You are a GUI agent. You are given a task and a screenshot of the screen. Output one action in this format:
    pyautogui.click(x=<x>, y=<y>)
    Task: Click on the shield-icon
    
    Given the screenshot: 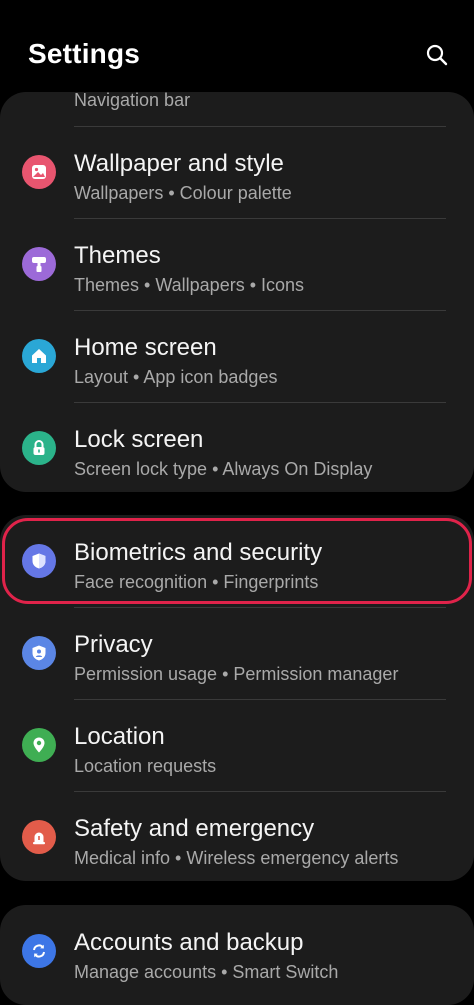 What is the action you would take?
    pyautogui.click(x=39, y=561)
    